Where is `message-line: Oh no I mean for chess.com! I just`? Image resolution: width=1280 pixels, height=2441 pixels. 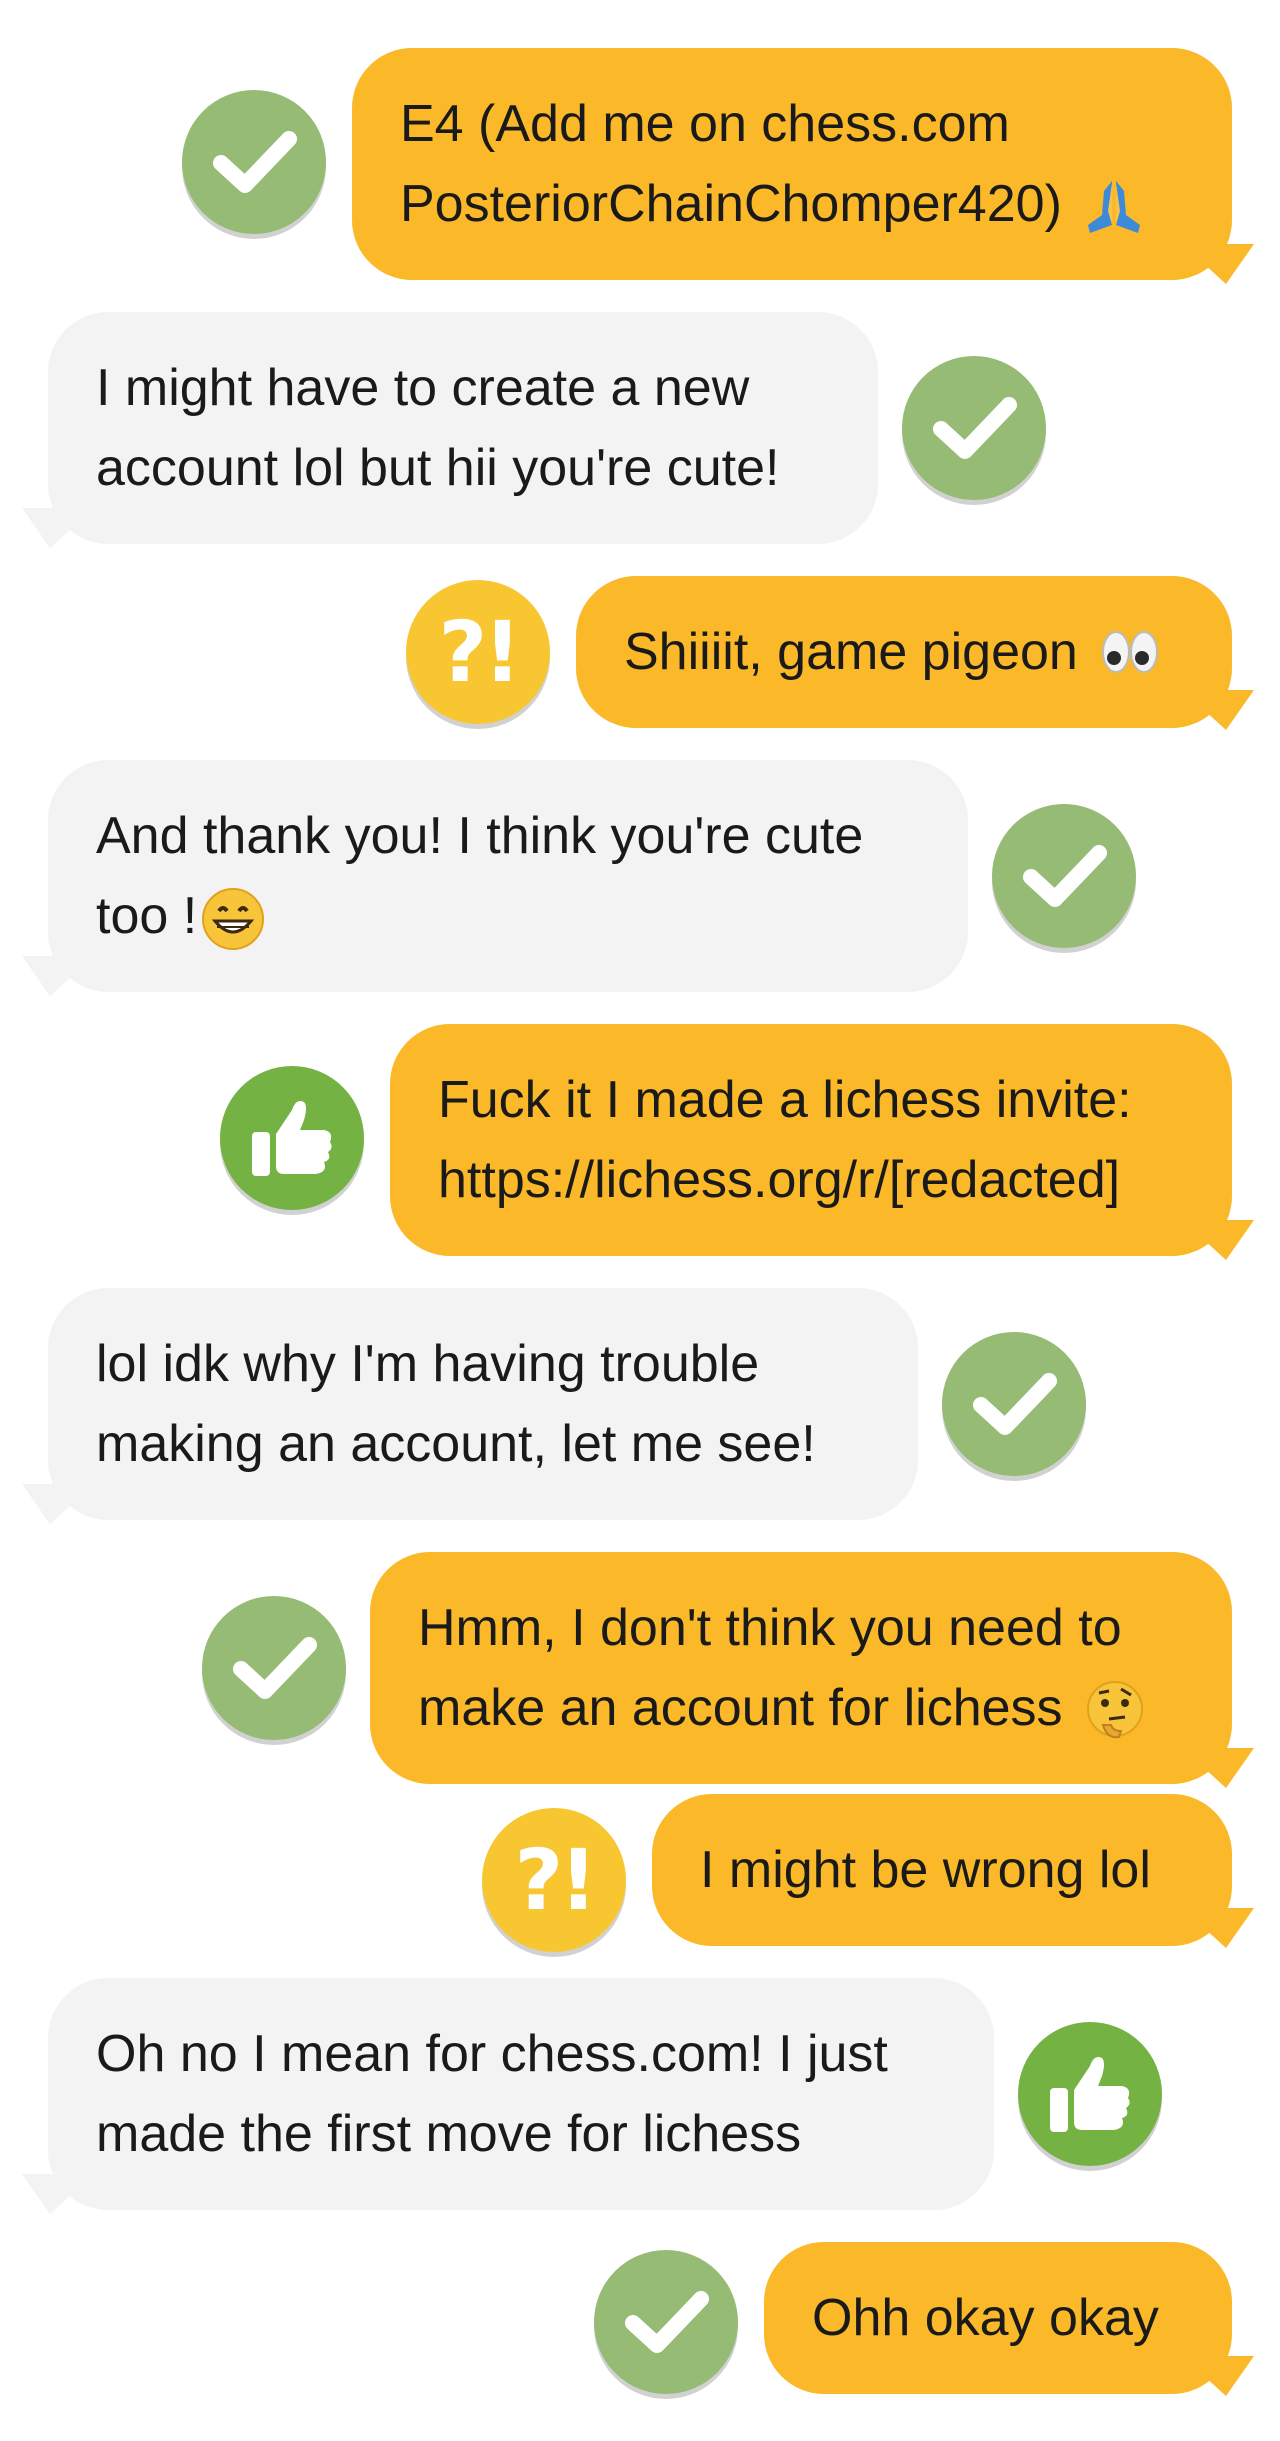
message-line: Oh no I mean for chess.com! I just is located at coordinates (492, 2054).